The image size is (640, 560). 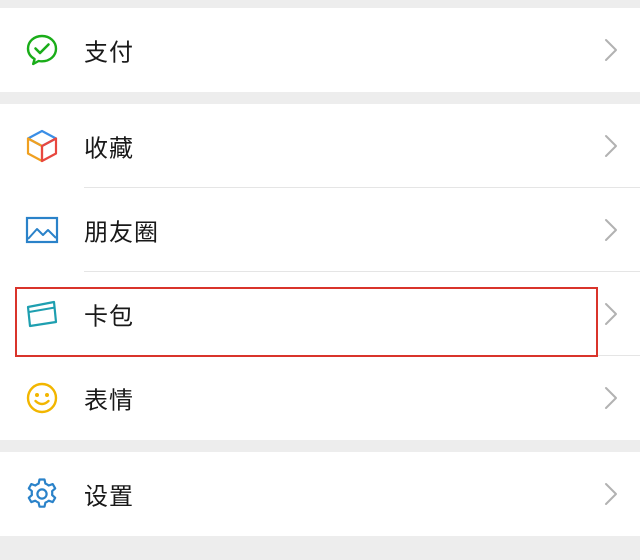 I want to click on menu-item-label: 收藏, so click(x=109, y=148).